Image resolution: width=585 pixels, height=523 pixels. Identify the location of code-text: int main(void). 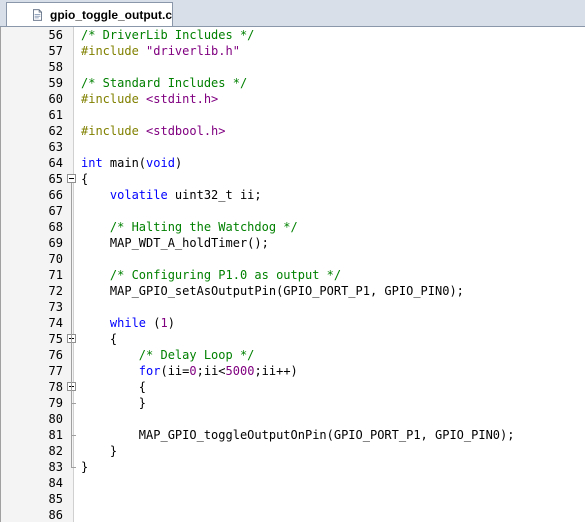
(131, 163).